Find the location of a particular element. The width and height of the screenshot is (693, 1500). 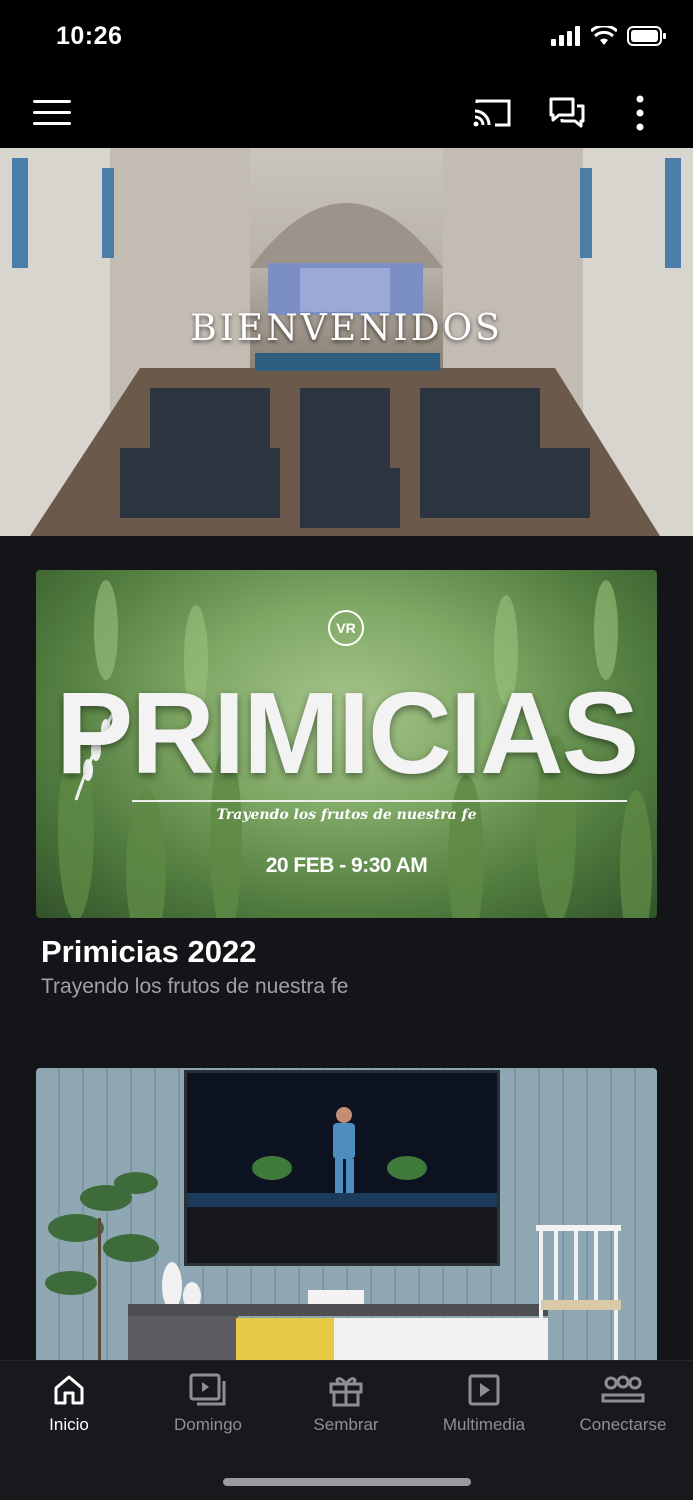

card-image-tagline: Trayendo los frutos de nuestra fe is located at coordinates (346, 815).